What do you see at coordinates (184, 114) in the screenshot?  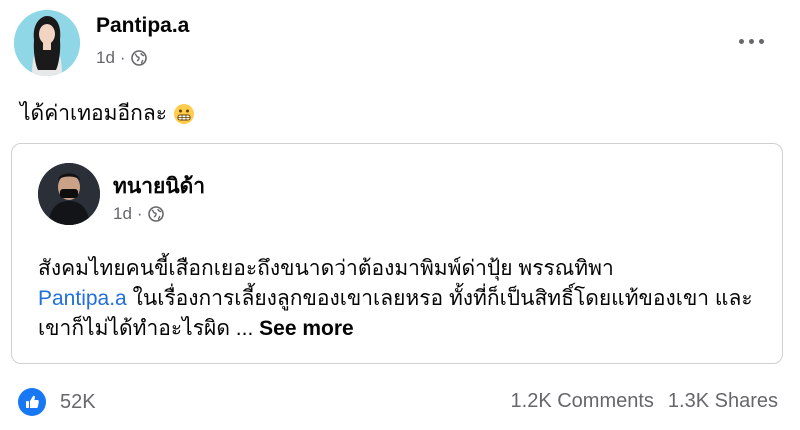 I see `grimacing-face-emoji-icon` at bounding box center [184, 114].